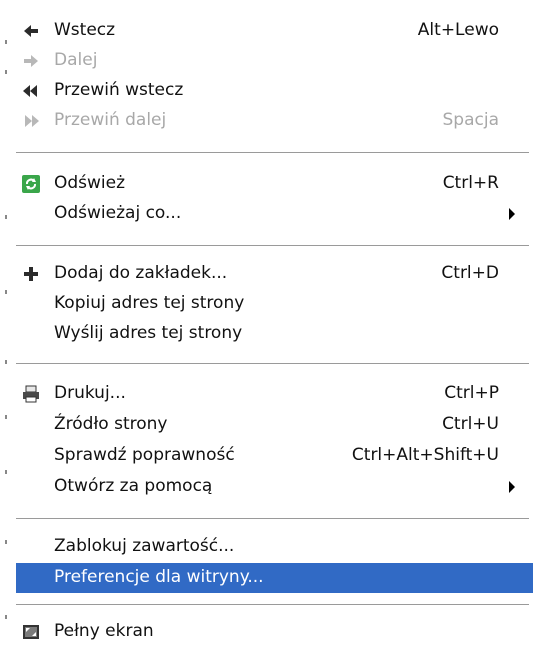 Image resolution: width=533 pixels, height=648 pixels. Describe the element at coordinates (111, 424) in the screenshot. I see `menu-item-label: Źródło strony` at that location.